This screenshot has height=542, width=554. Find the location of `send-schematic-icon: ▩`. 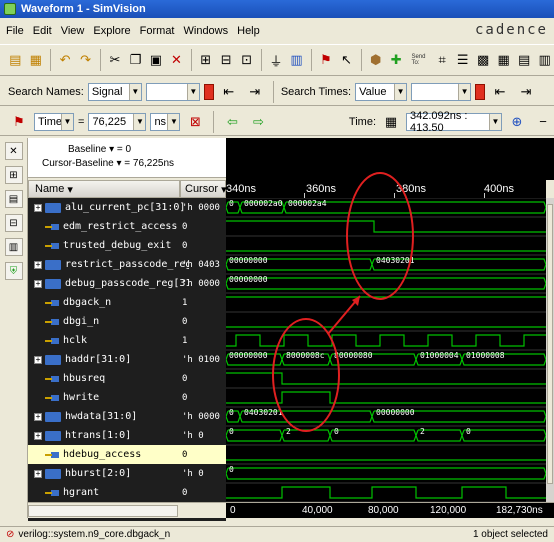

send-schematic-icon: ▩ is located at coordinates (483, 60).